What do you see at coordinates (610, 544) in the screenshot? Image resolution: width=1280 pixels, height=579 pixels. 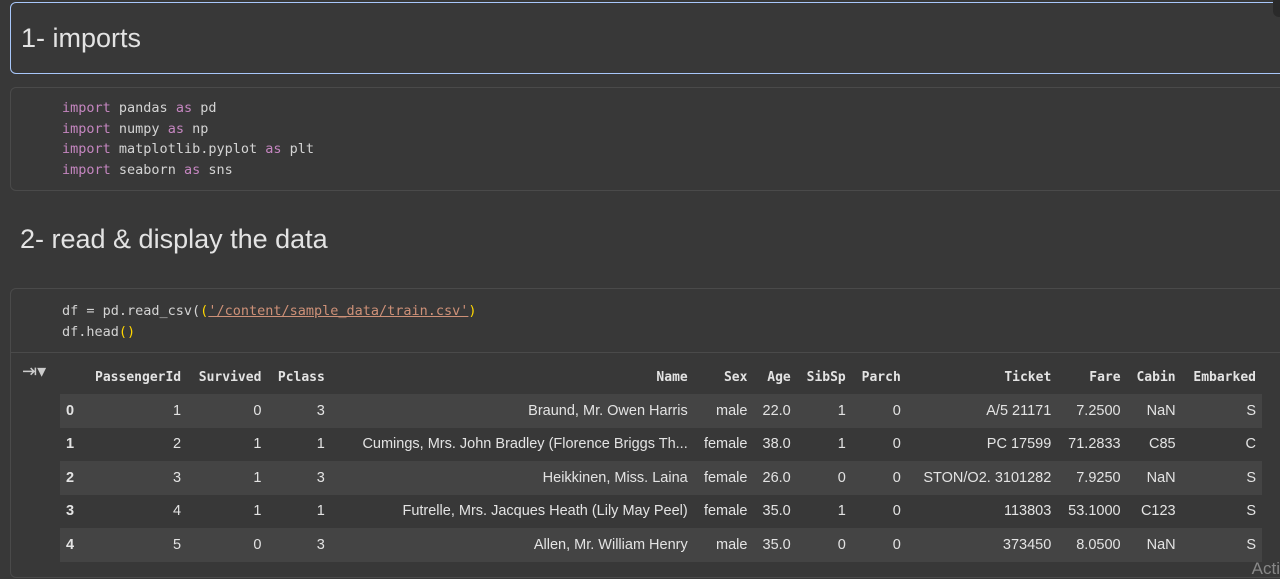 I see `table-cell: Allen, Mr. William Henry` at bounding box center [610, 544].